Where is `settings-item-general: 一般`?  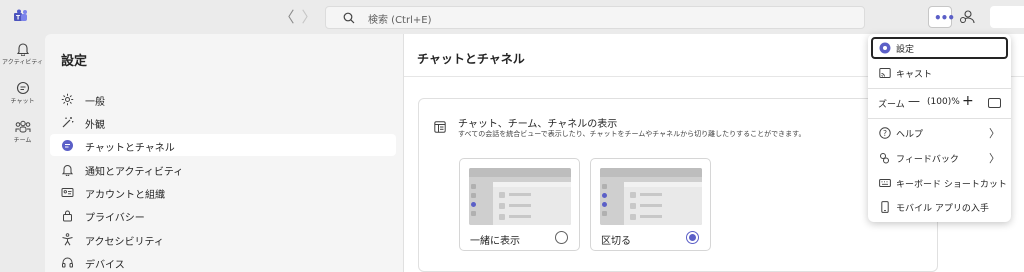
settings-item-general: 一般 is located at coordinates (223, 99).